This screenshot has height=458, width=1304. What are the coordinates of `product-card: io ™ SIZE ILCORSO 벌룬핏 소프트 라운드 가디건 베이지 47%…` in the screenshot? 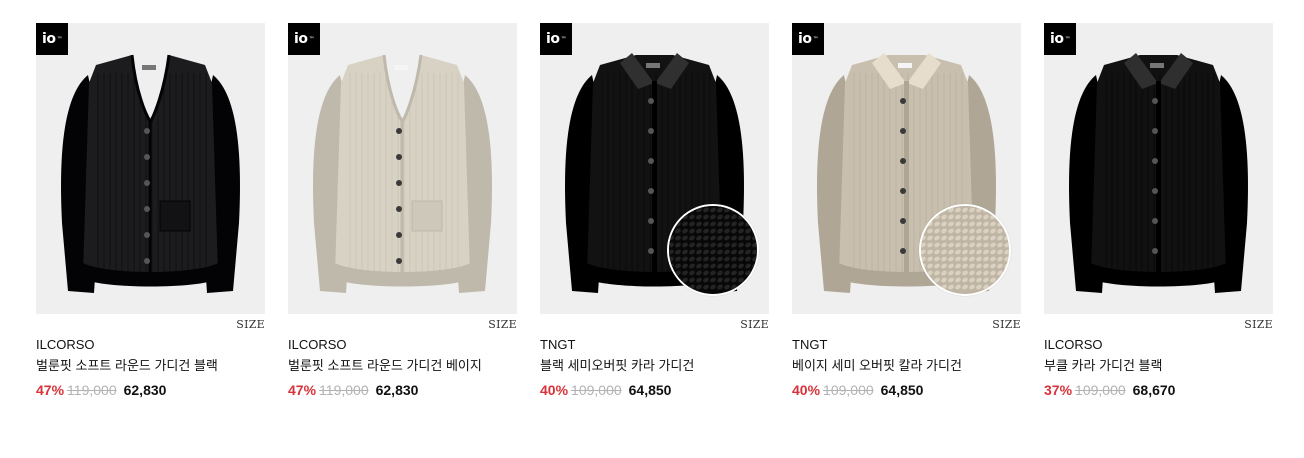 It's located at (402, 211).